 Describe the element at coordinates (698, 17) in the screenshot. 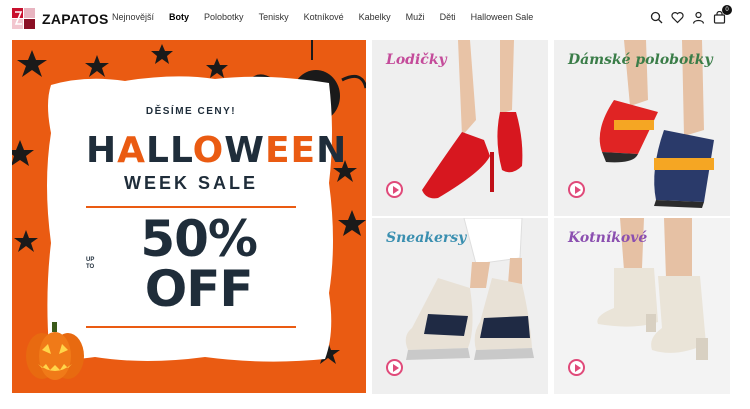

I see `user-icon` at that location.